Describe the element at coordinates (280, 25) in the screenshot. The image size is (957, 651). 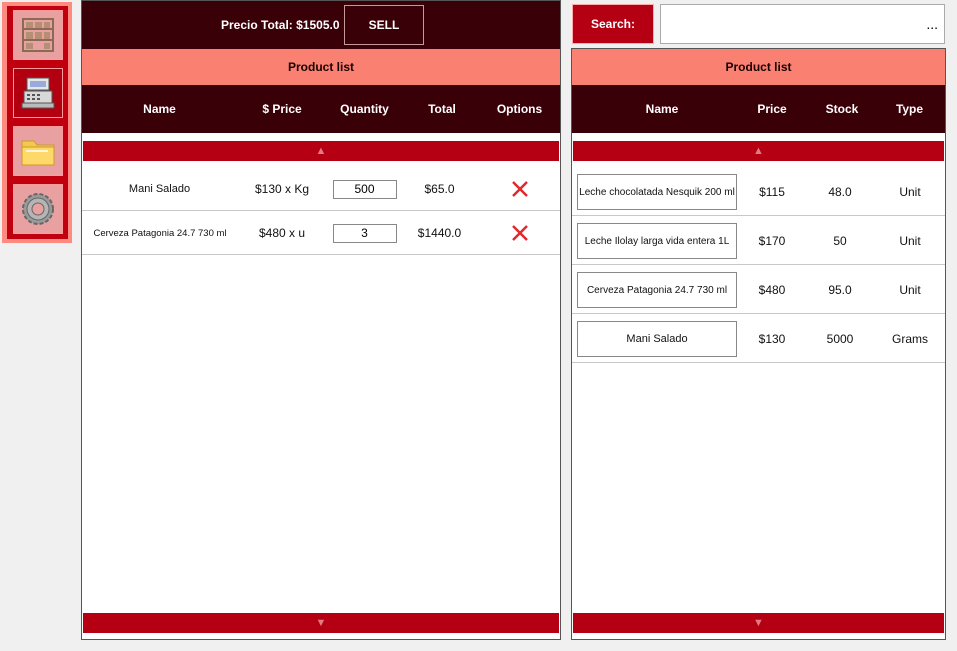
I see `total-price-label: Precio Total: $1505.0` at that location.